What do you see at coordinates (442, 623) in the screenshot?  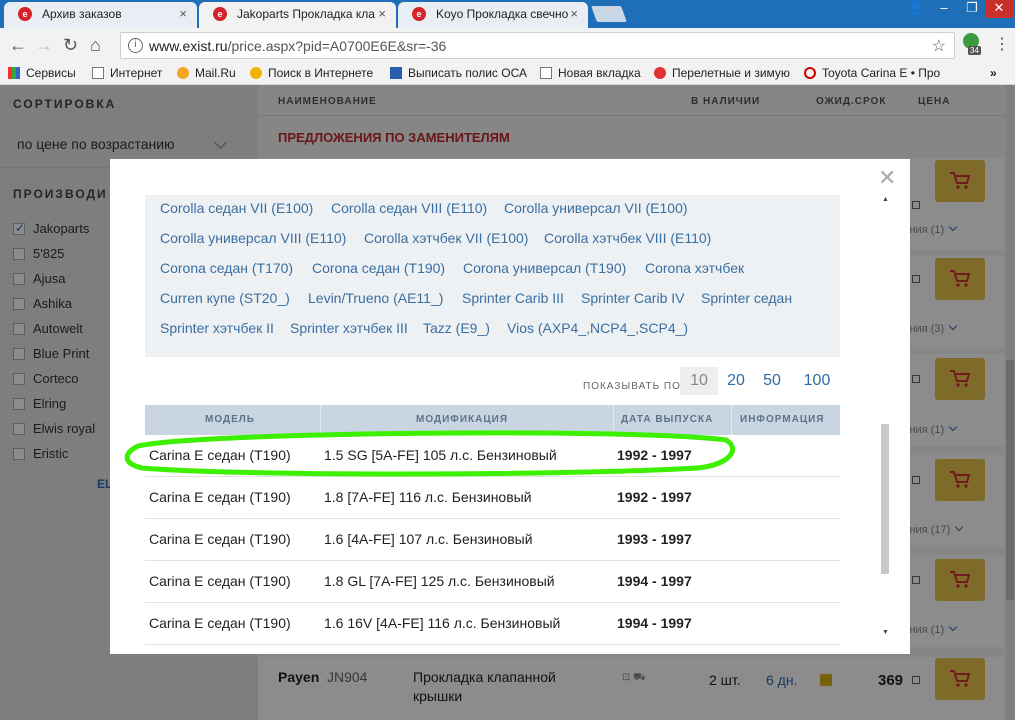 I see `cell-modification: 1.6 16V [4A-FE] 116 л.с. Бензиновый` at bounding box center [442, 623].